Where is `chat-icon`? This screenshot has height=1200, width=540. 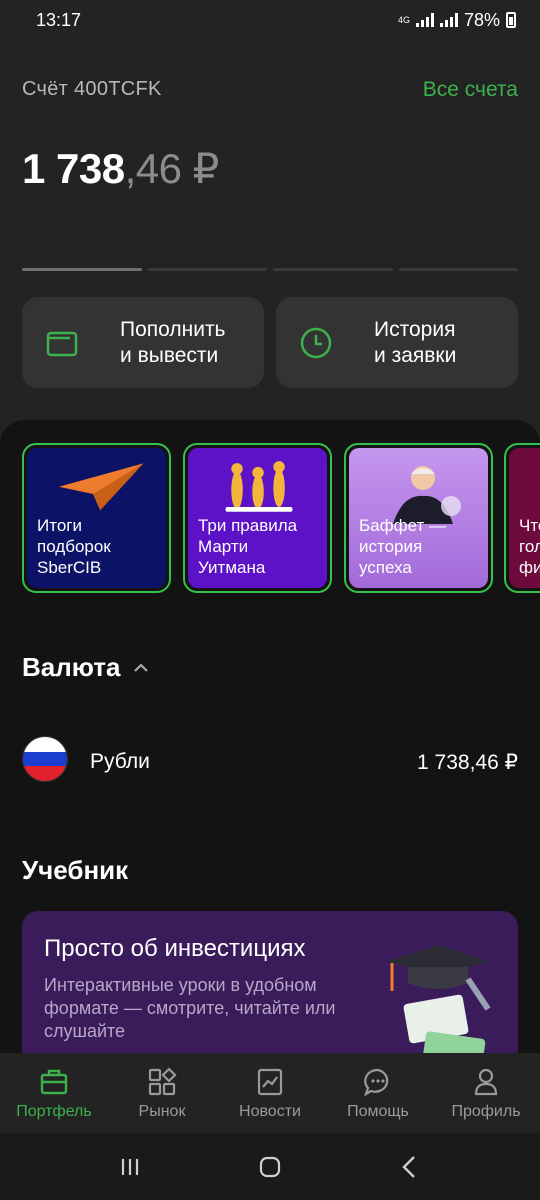 chat-icon is located at coordinates (376, 1082).